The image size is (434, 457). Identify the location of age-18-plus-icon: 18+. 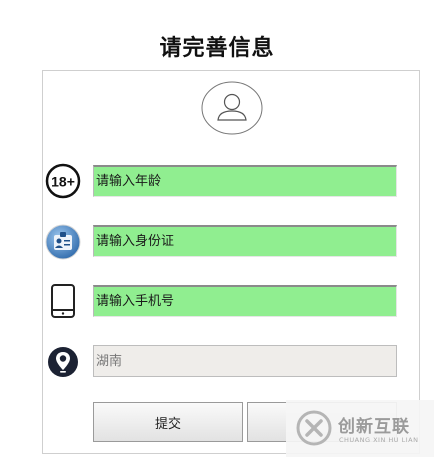
(63, 181).